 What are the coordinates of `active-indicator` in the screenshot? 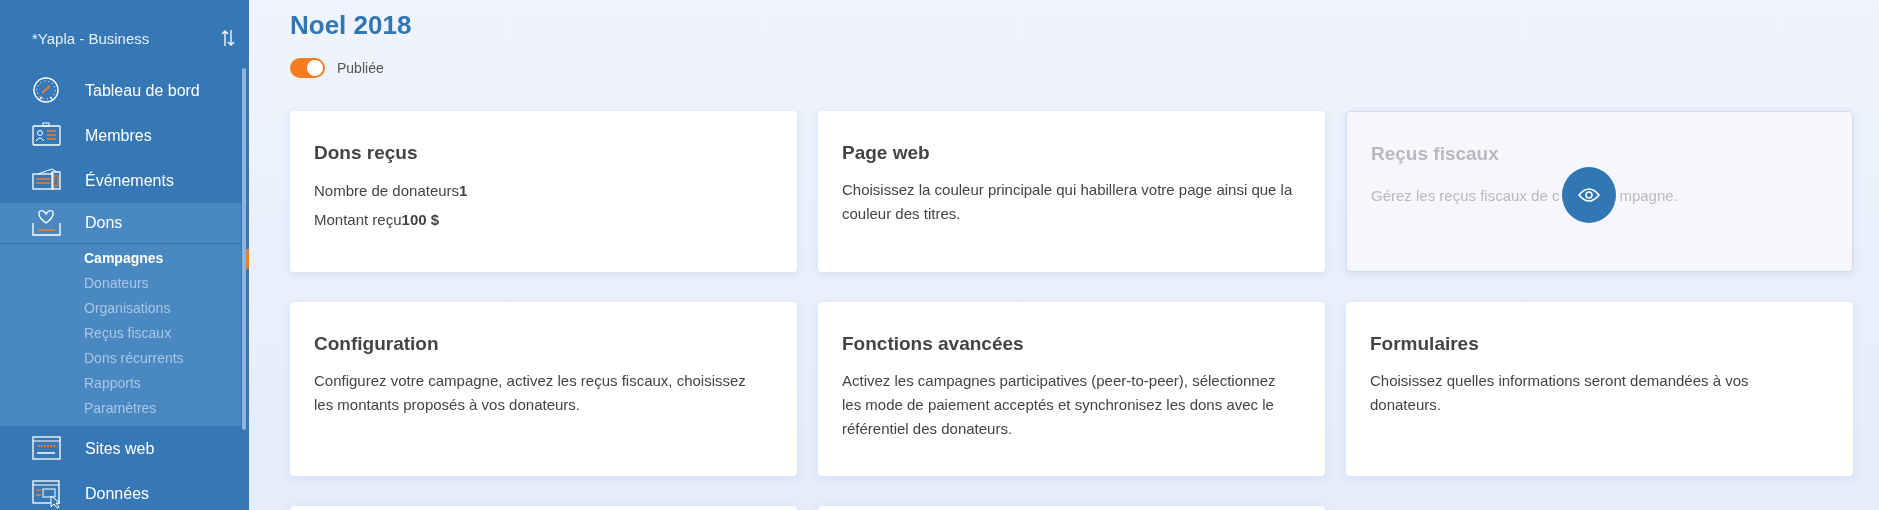 It's located at (247, 259).